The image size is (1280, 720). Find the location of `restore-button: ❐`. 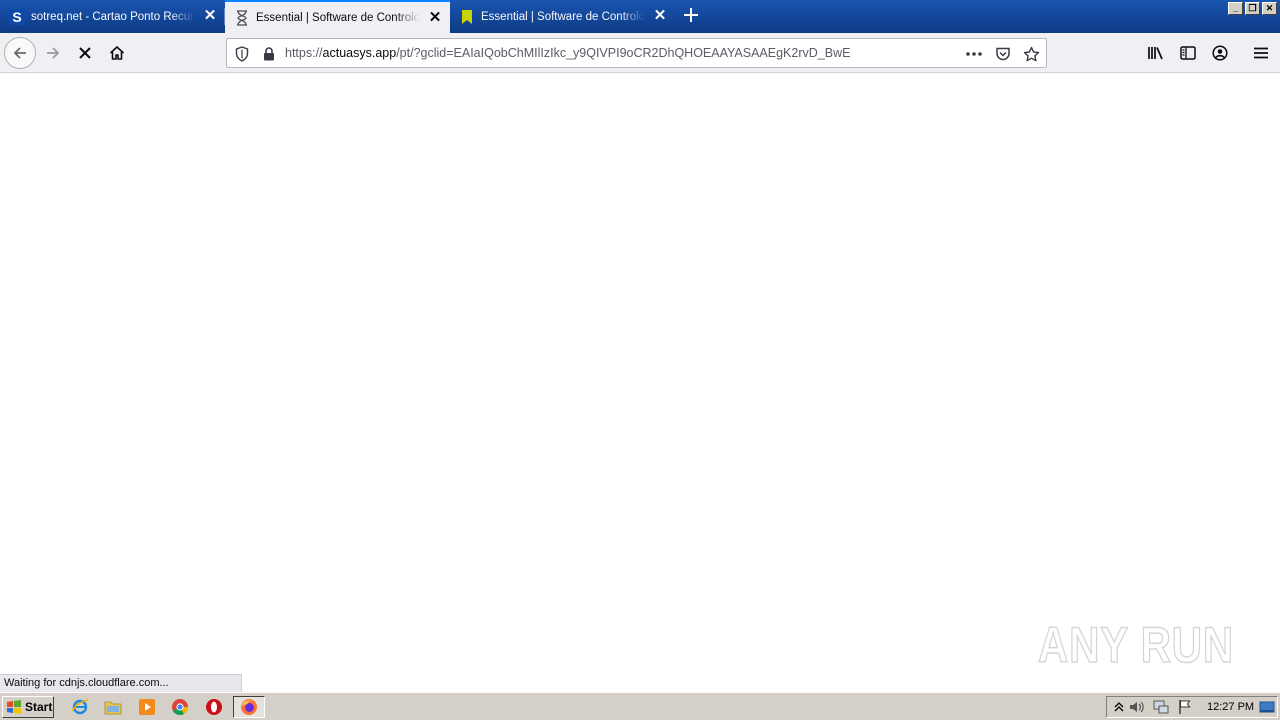

restore-button: ❐ is located at coordinates (1252, 8).